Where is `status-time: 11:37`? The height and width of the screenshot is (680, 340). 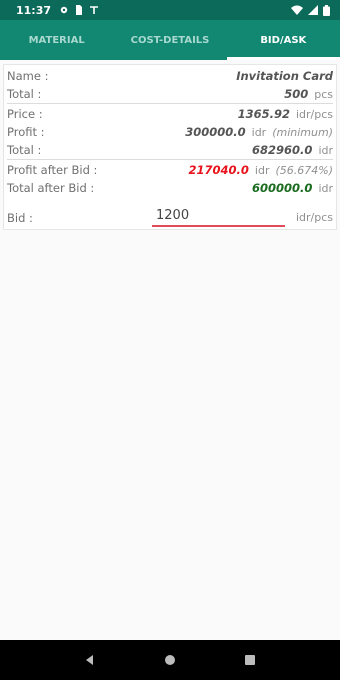
status-time: 11:37 is located at coordinates (34, 10).